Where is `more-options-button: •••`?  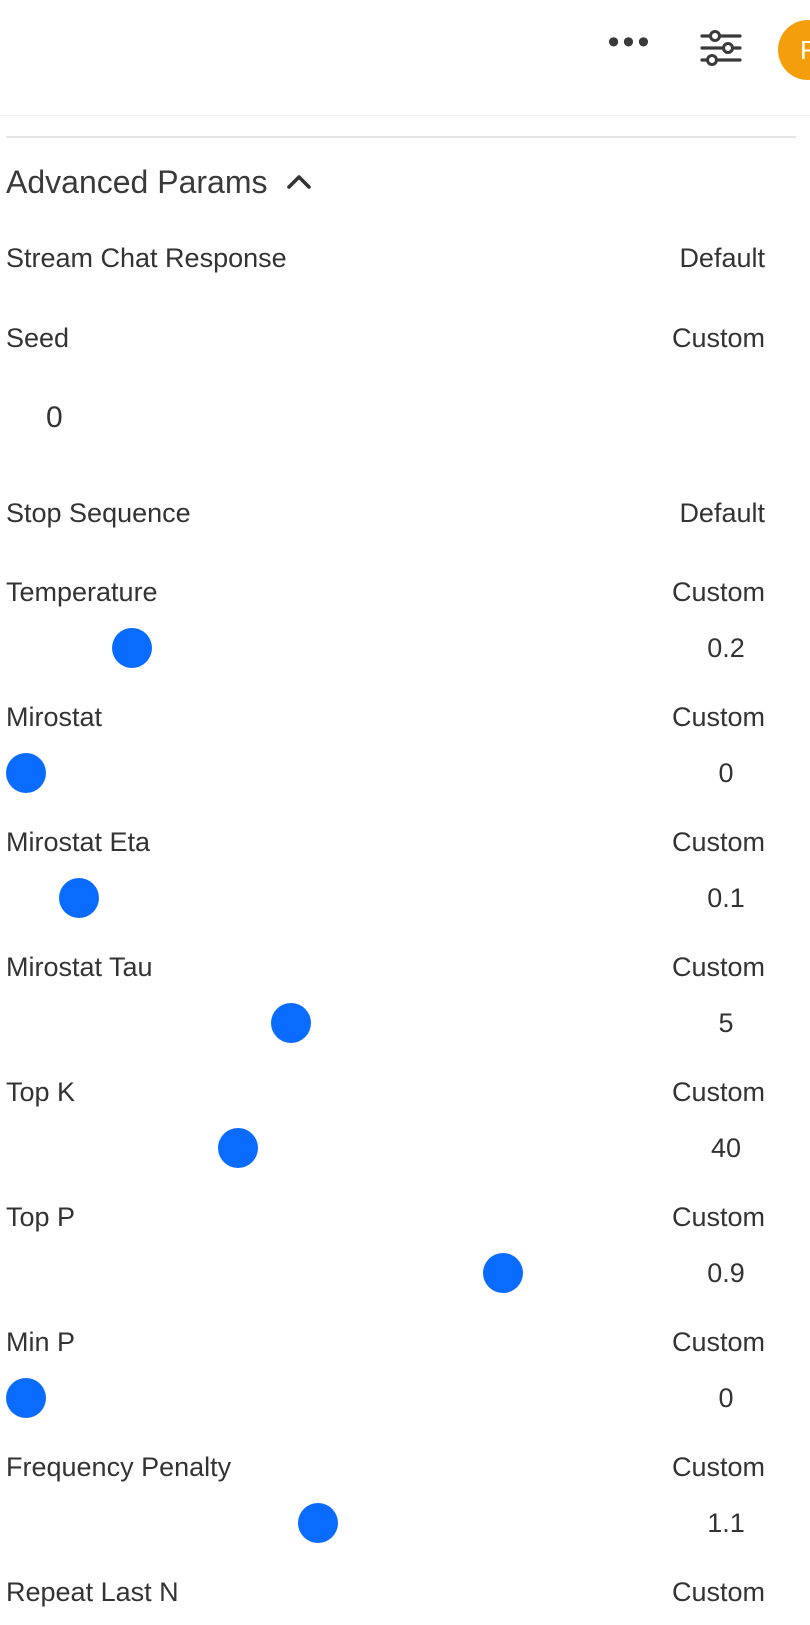 more-options-button: ••• is located at coordinates (630, 47).